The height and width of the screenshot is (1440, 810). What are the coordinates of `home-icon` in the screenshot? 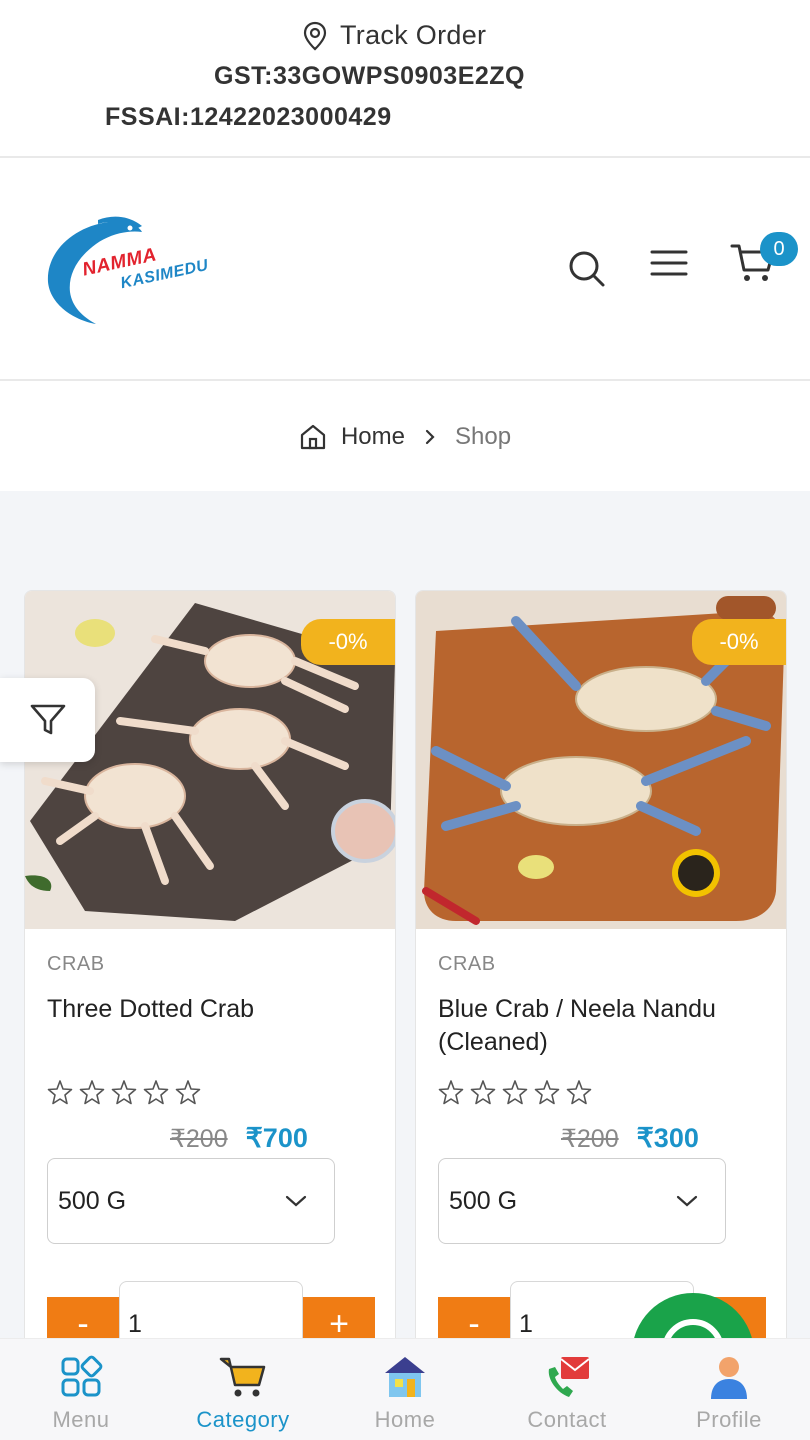 It's located at (313, 437).